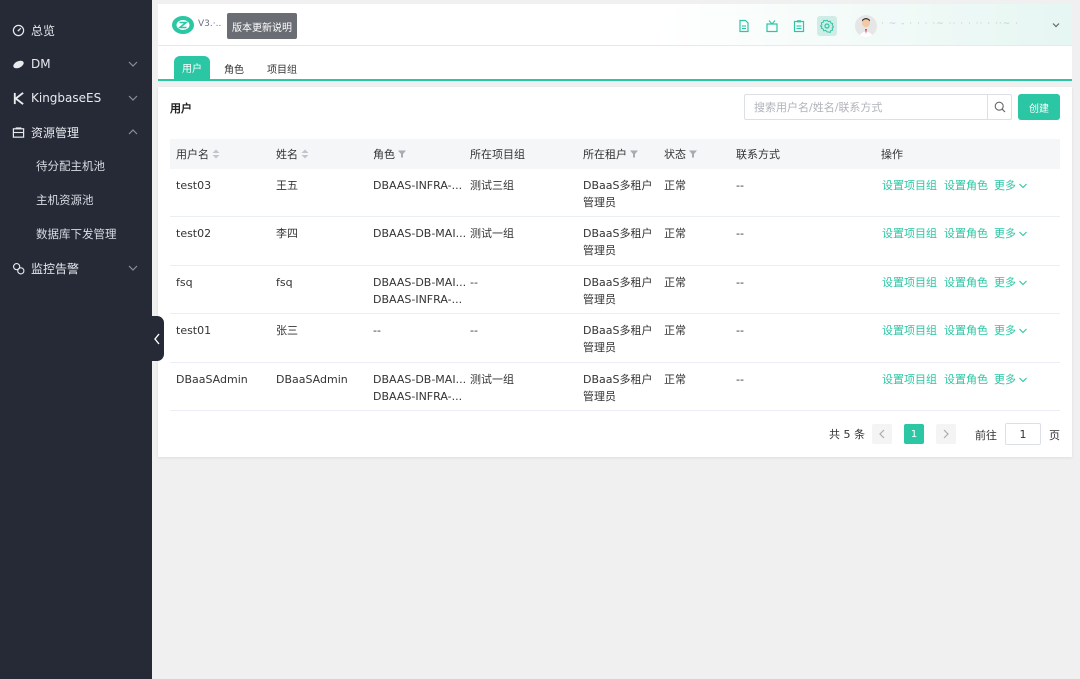 The image size is (1080, 679). What do you see at coordinates (76, 234) in the screenshot?
I see `sidebar-subitem-db-deploy: 数据库下发管理` at bounding box center [76, 234].